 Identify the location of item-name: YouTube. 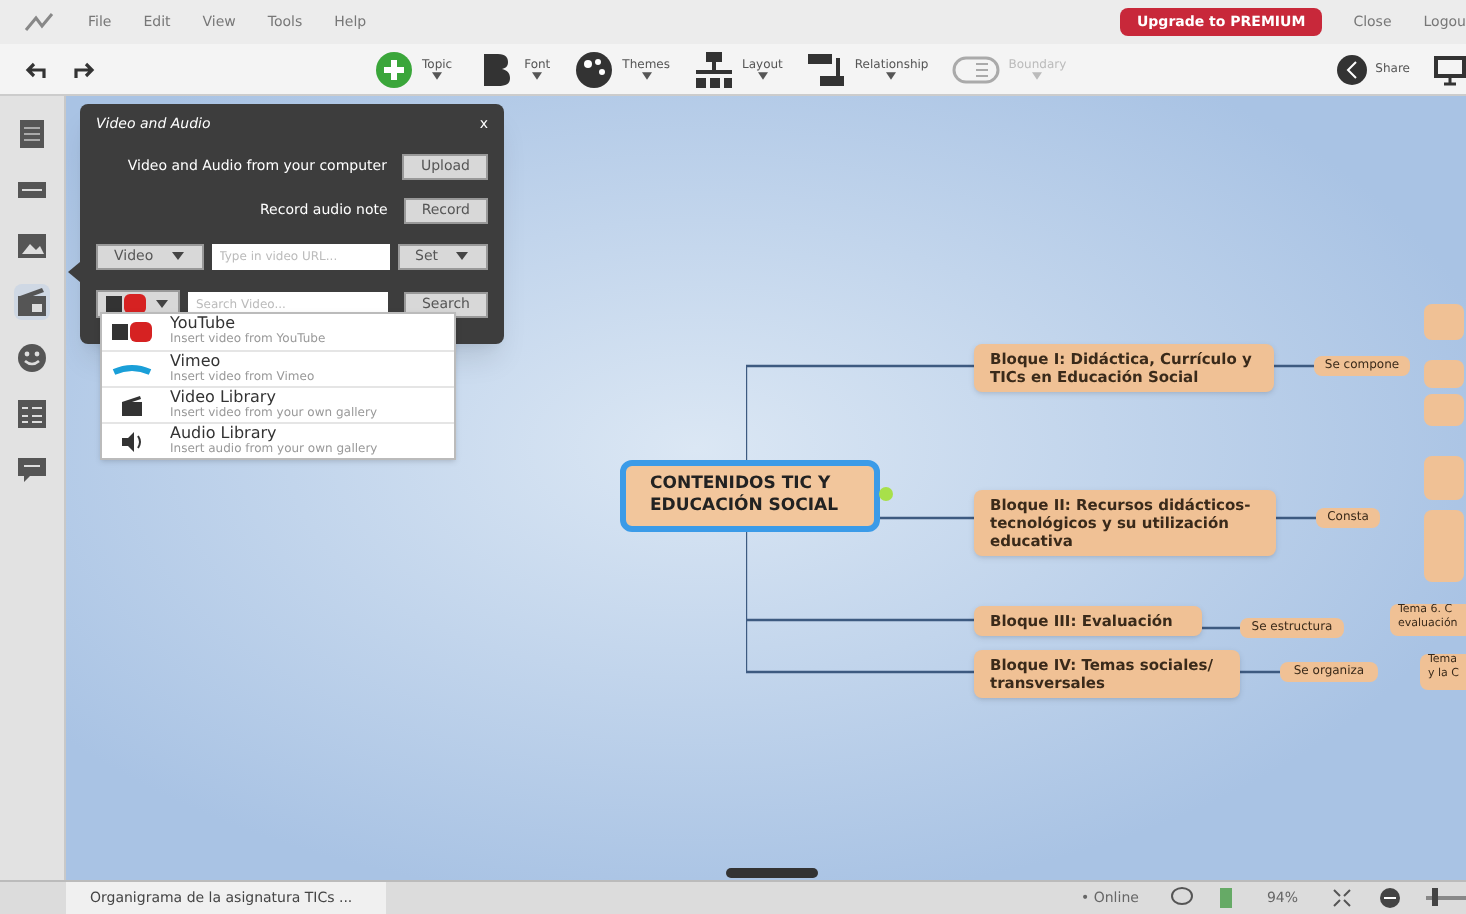
(204, 324).